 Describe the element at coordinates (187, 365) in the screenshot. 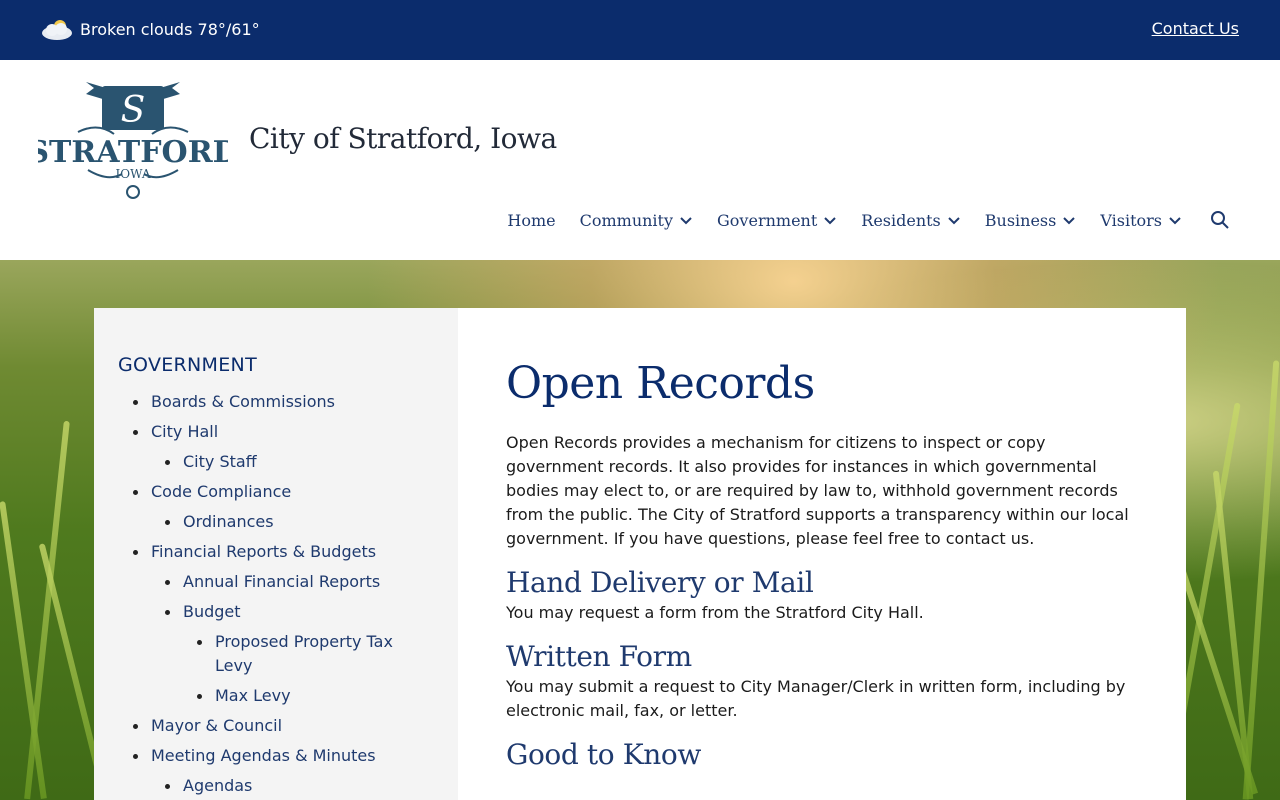

I see `sidebar-title: GOVERNMENT` at that location.